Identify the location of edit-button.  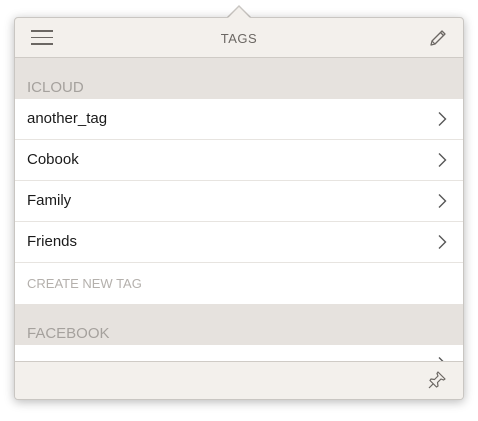
(438, 38).